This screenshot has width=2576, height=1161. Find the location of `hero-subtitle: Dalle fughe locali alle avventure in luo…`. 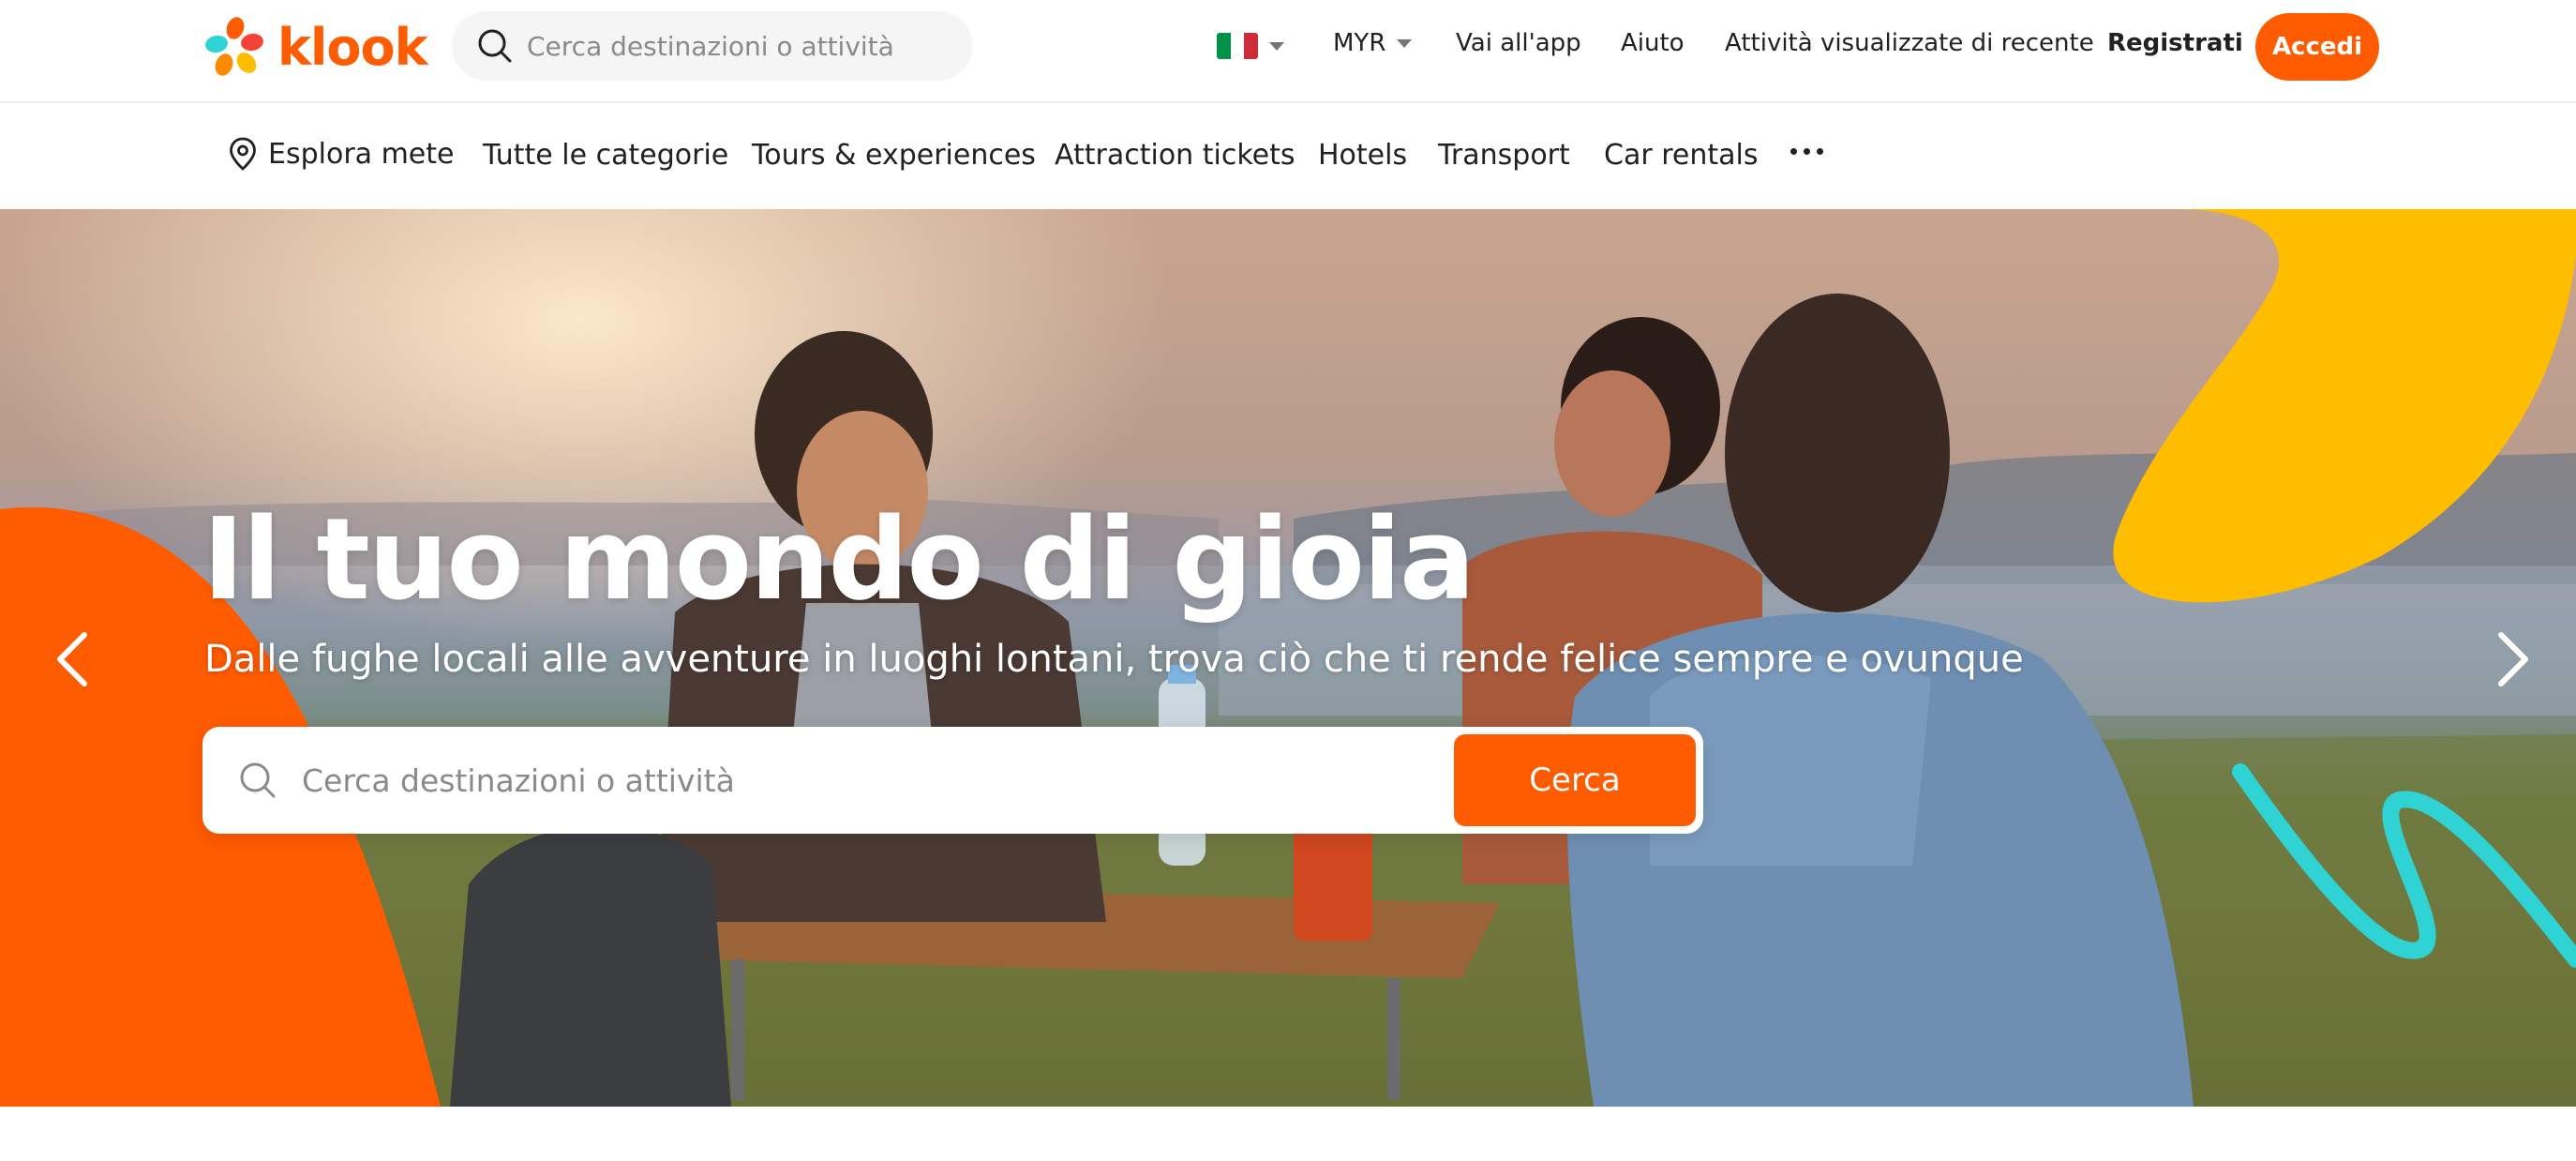

hero-subtitle: Dalle fughe locali alle avventure in luo… is located at coordinates (1114, 659).